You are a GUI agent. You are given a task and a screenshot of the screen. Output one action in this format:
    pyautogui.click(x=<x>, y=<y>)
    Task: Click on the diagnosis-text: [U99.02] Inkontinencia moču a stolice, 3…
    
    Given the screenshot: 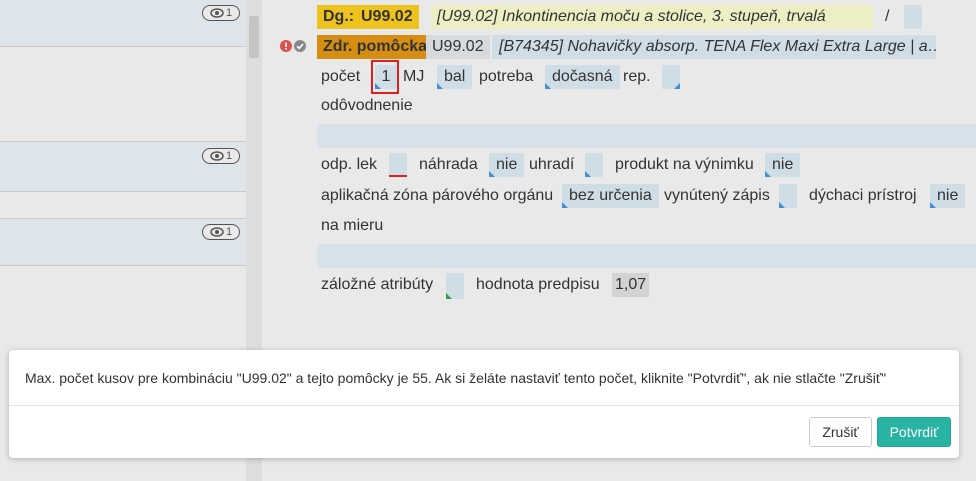 What is the action you would take?
    pyautogui.click(x=652, y=17)
    